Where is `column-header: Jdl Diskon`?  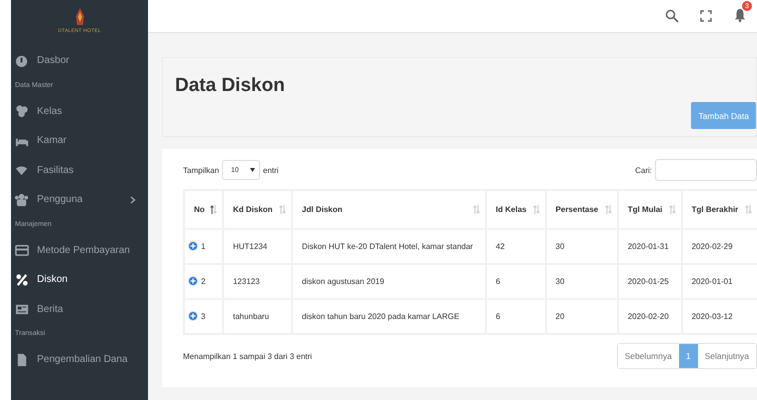 column-header: Jdl Diskon is located at coordinates (388, 209).